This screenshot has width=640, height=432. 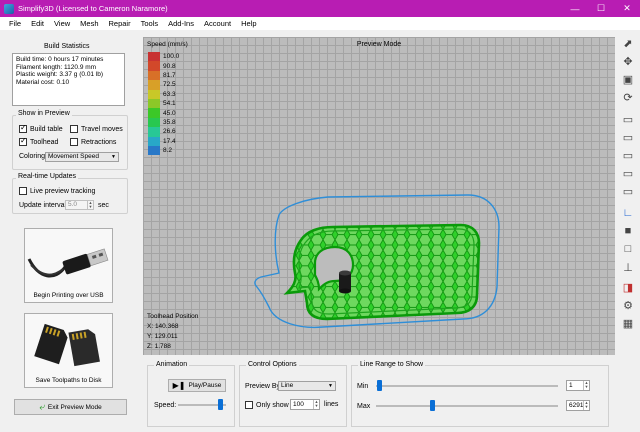 I want to click on play-pause-button: ▶❚ Play/Pause, so click(x=197, y=385).